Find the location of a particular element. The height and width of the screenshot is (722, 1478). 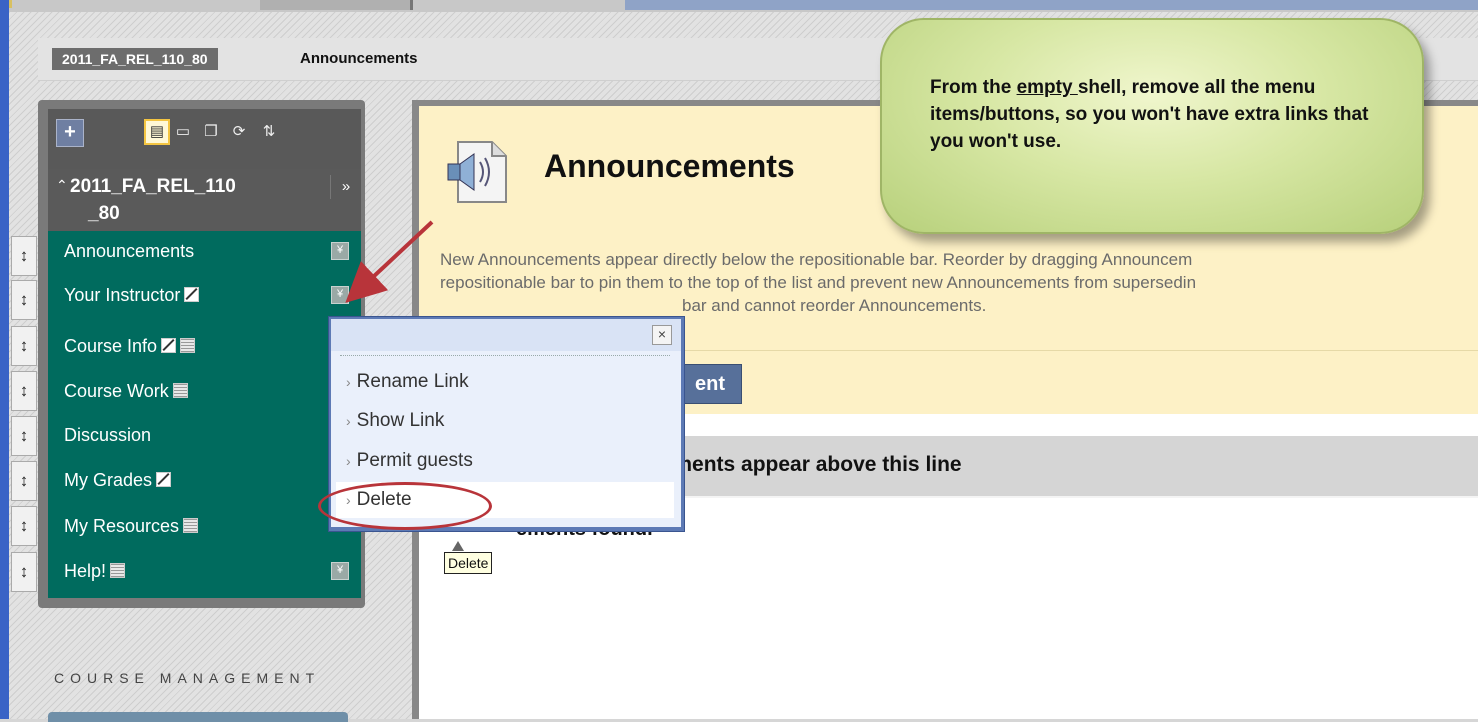

delete-tooltip: Delete is located at coordinates (468, 563).